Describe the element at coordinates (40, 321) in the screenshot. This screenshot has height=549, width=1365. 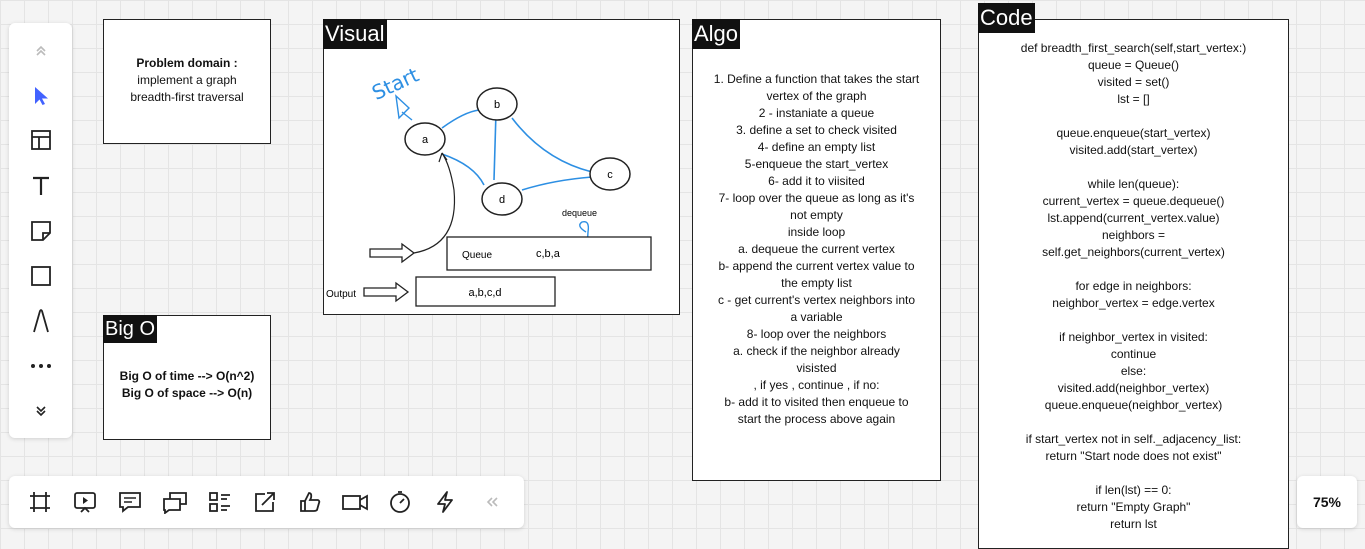
I see `pen-icon` at that location.